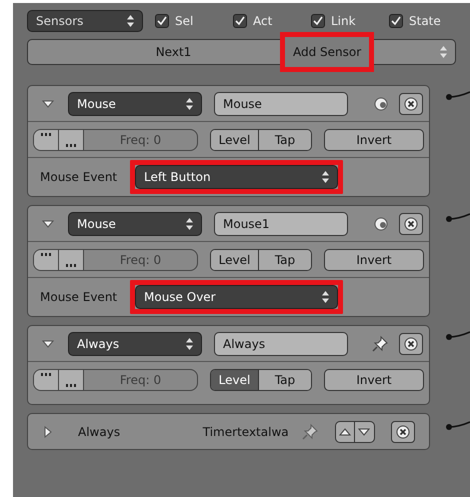 The height and width of the screenshot is (497, 470). Describe the element at coordinates (48, 432) in the screenshot. I see `expand-triangle-icon` at that location.